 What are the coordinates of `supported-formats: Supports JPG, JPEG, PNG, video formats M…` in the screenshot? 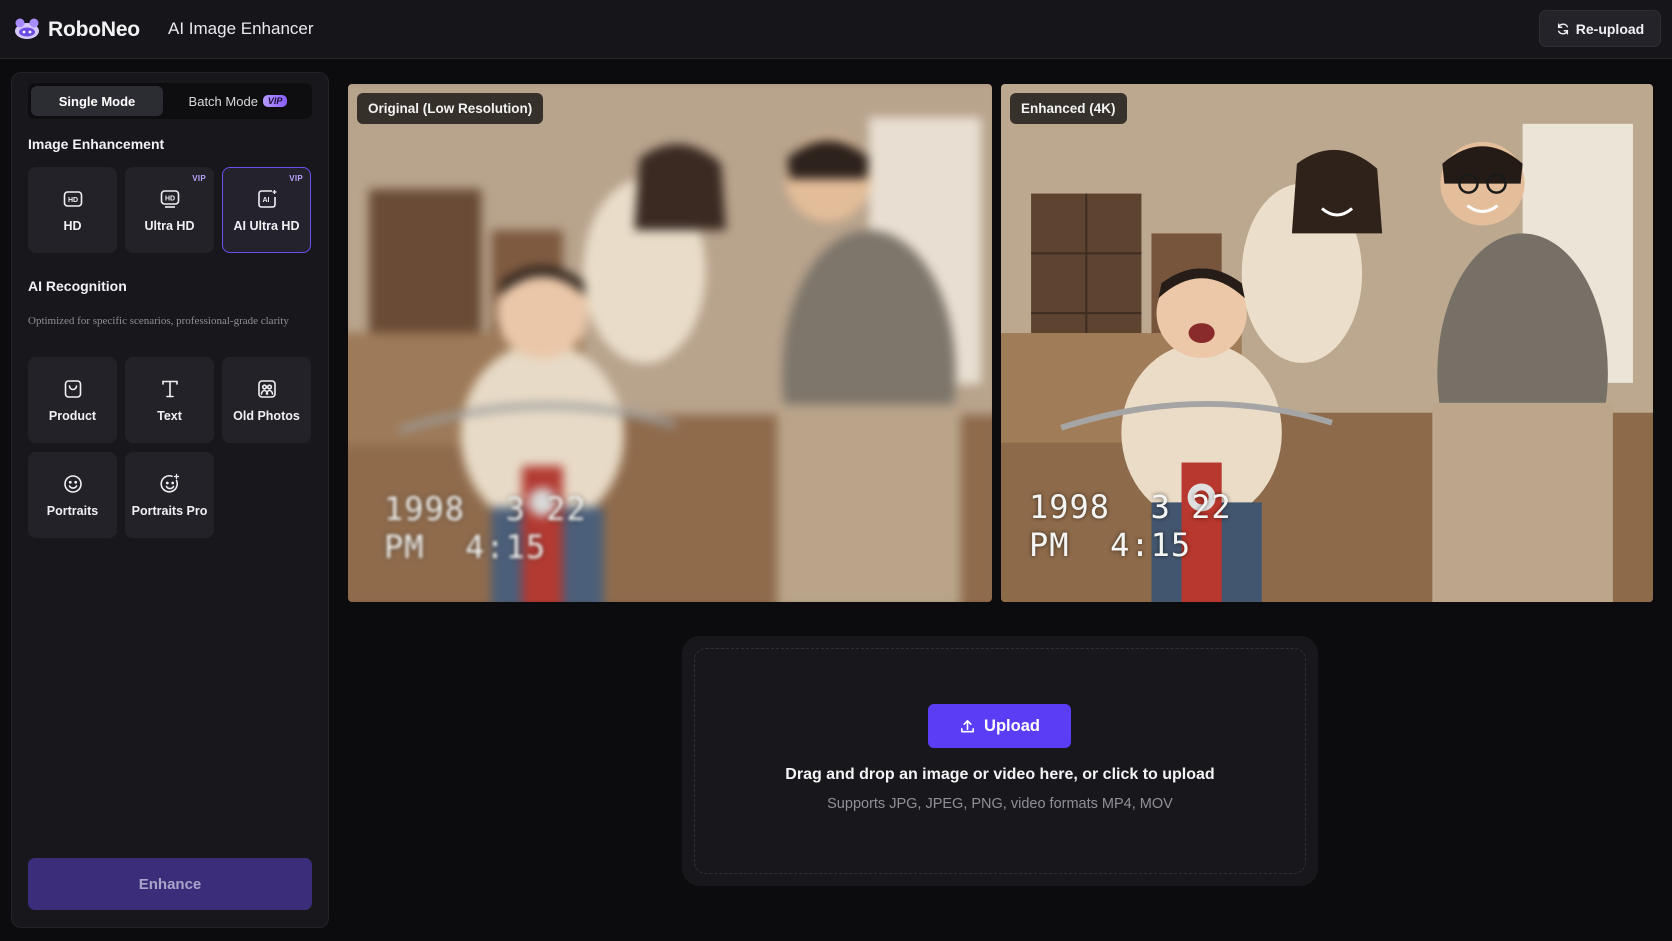 It's located at (1000, 804).